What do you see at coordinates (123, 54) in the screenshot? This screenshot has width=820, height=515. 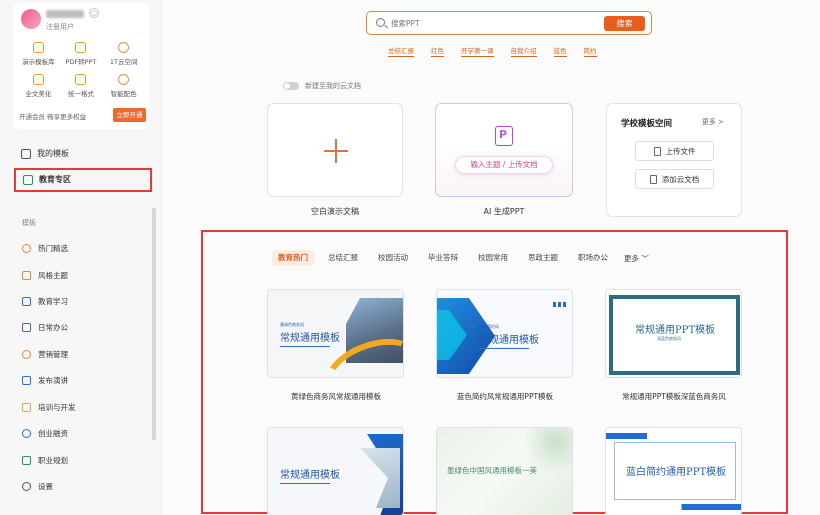 I see `feature-cloud-space: 1T云空间` at bounding box center [123, 54].